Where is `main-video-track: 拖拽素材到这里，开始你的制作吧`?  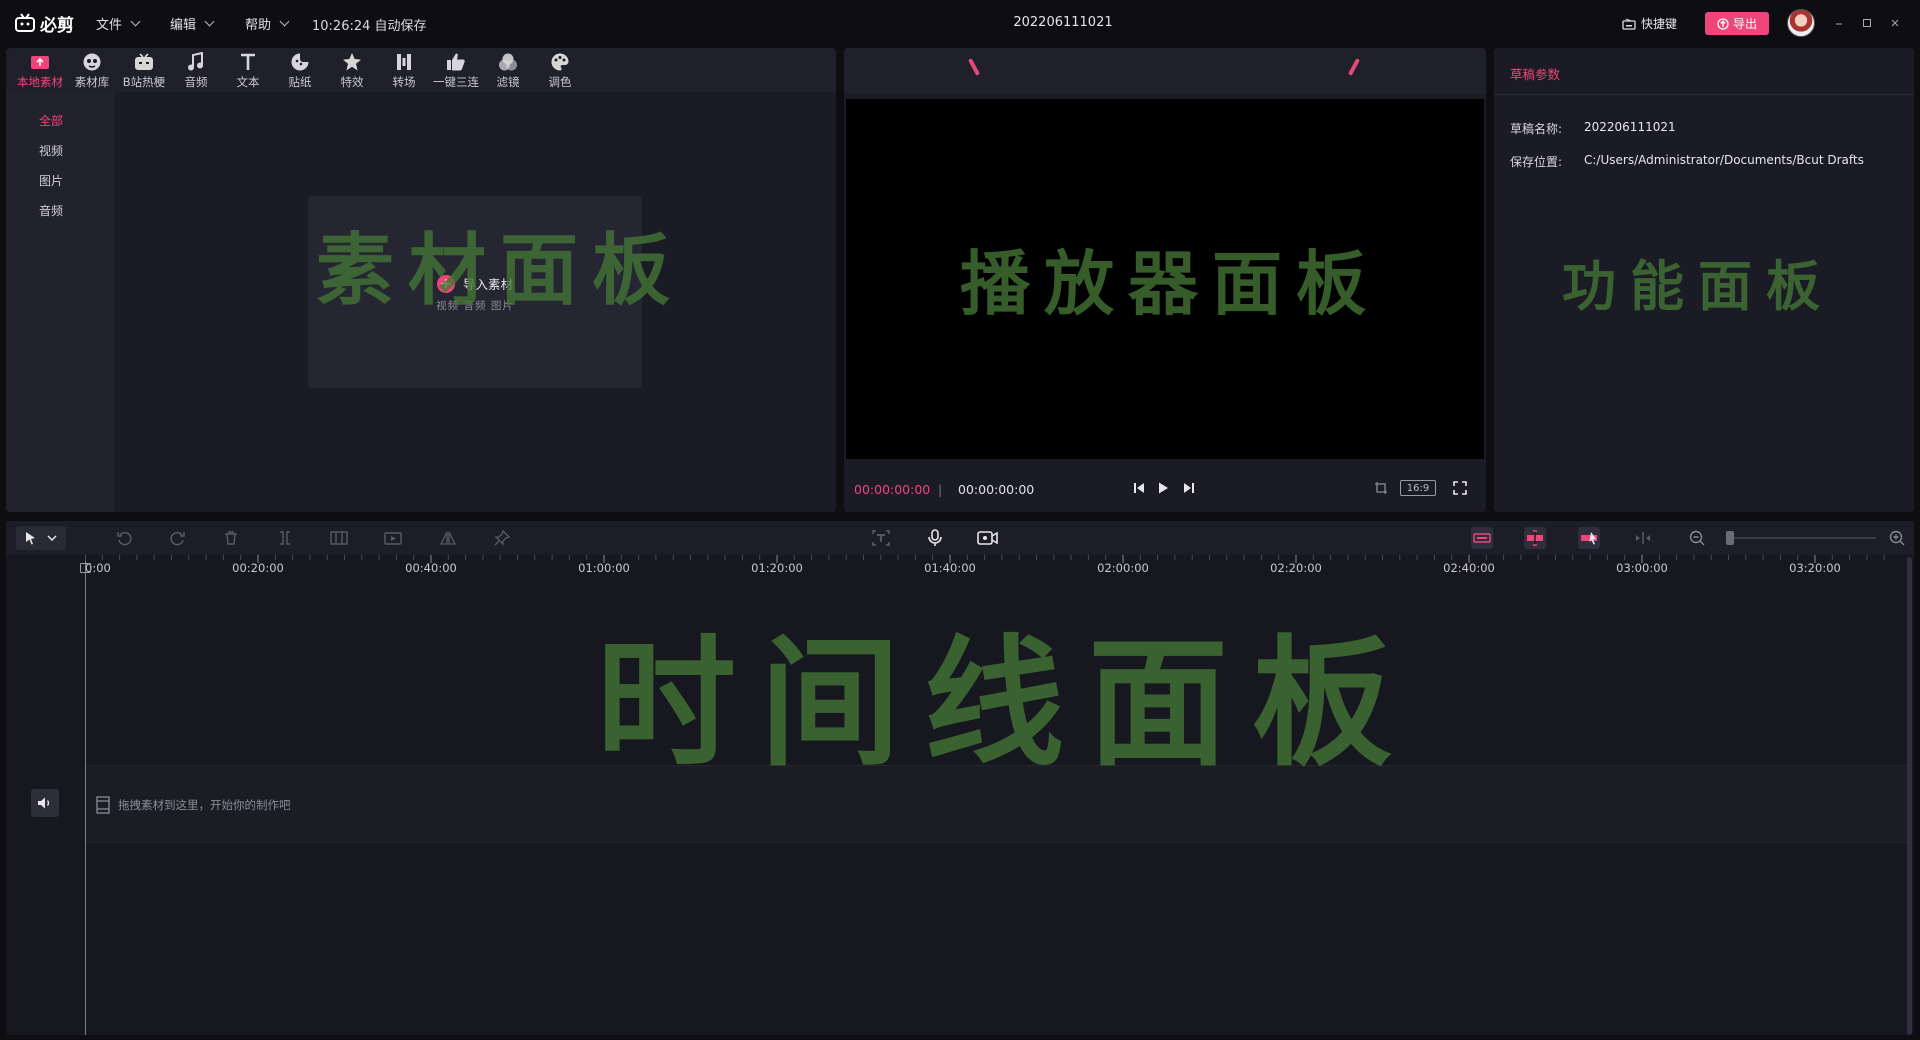 main-video-track: 拖拽素材到这里，开始你的制作吧 is located at coordinates (997, 804).